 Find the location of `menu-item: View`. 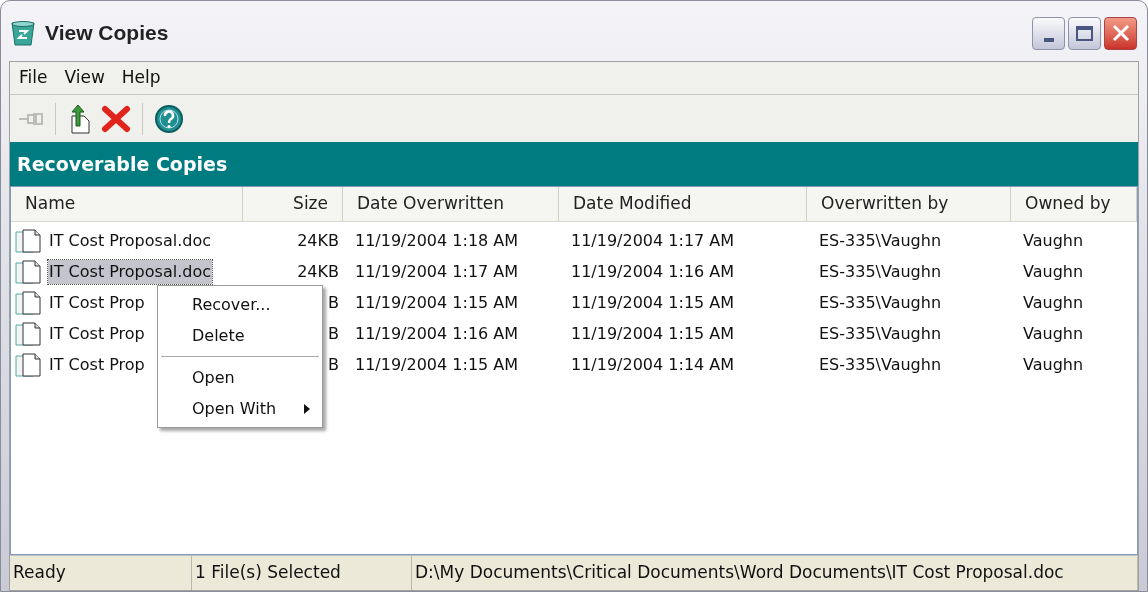

menu-item: View is located at coordinates (84, 78).